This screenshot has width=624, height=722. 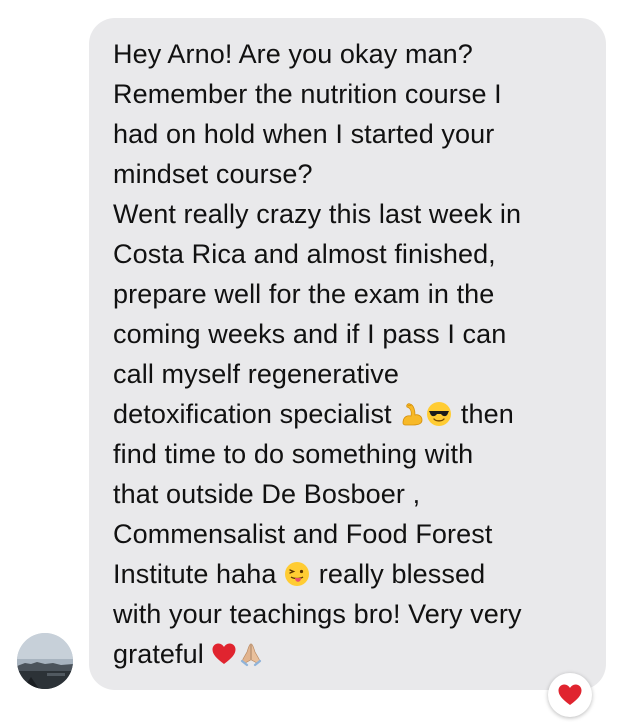 I want to click on message-line: Commensalist and Food Forest, so click(x=303, y=534).